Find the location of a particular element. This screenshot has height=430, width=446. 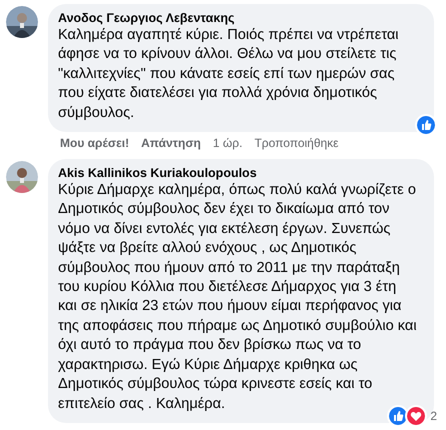

meta-text: Τροποποιήθηκε is located at coordinates (296, 143).